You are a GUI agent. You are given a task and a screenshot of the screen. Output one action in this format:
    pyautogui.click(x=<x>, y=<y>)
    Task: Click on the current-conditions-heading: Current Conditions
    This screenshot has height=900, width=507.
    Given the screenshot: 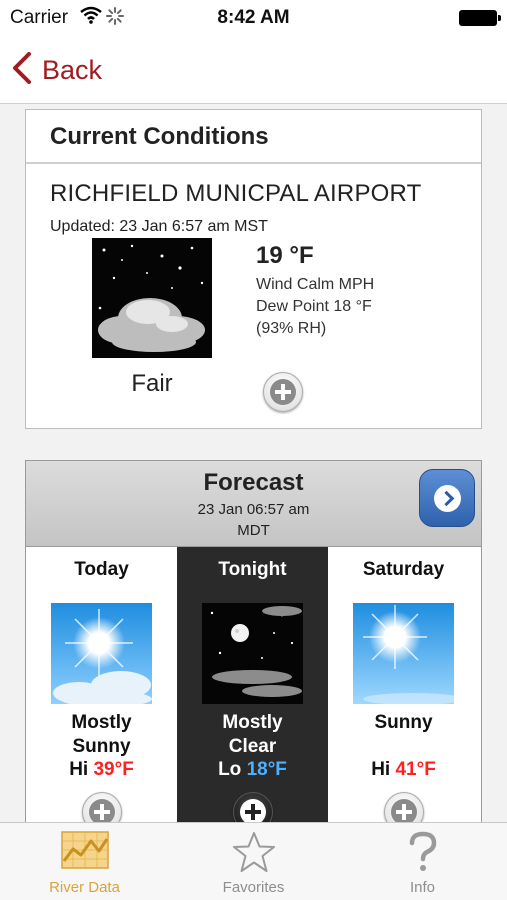 What is the action you would take?
    pyautogui.click(x=159, y=136)
    